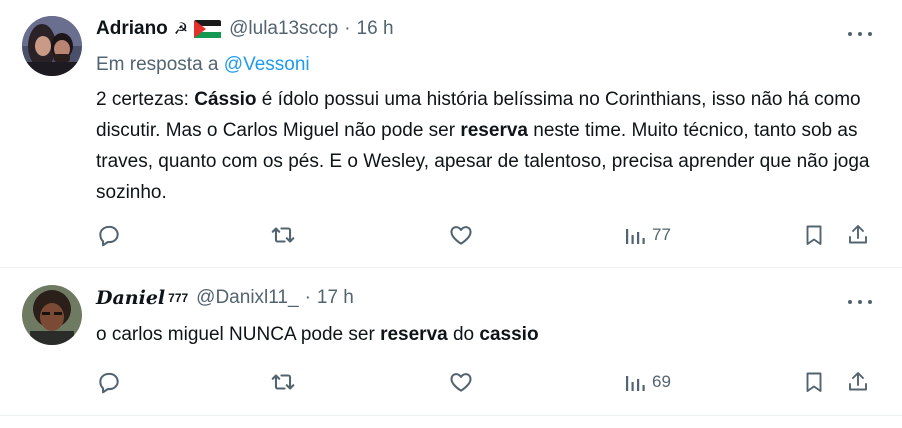  What do you see at coordinates (181, 29) in the screenshot?
I see `hammer-sickle-icon: ☭` at bounding box center [181, 29].